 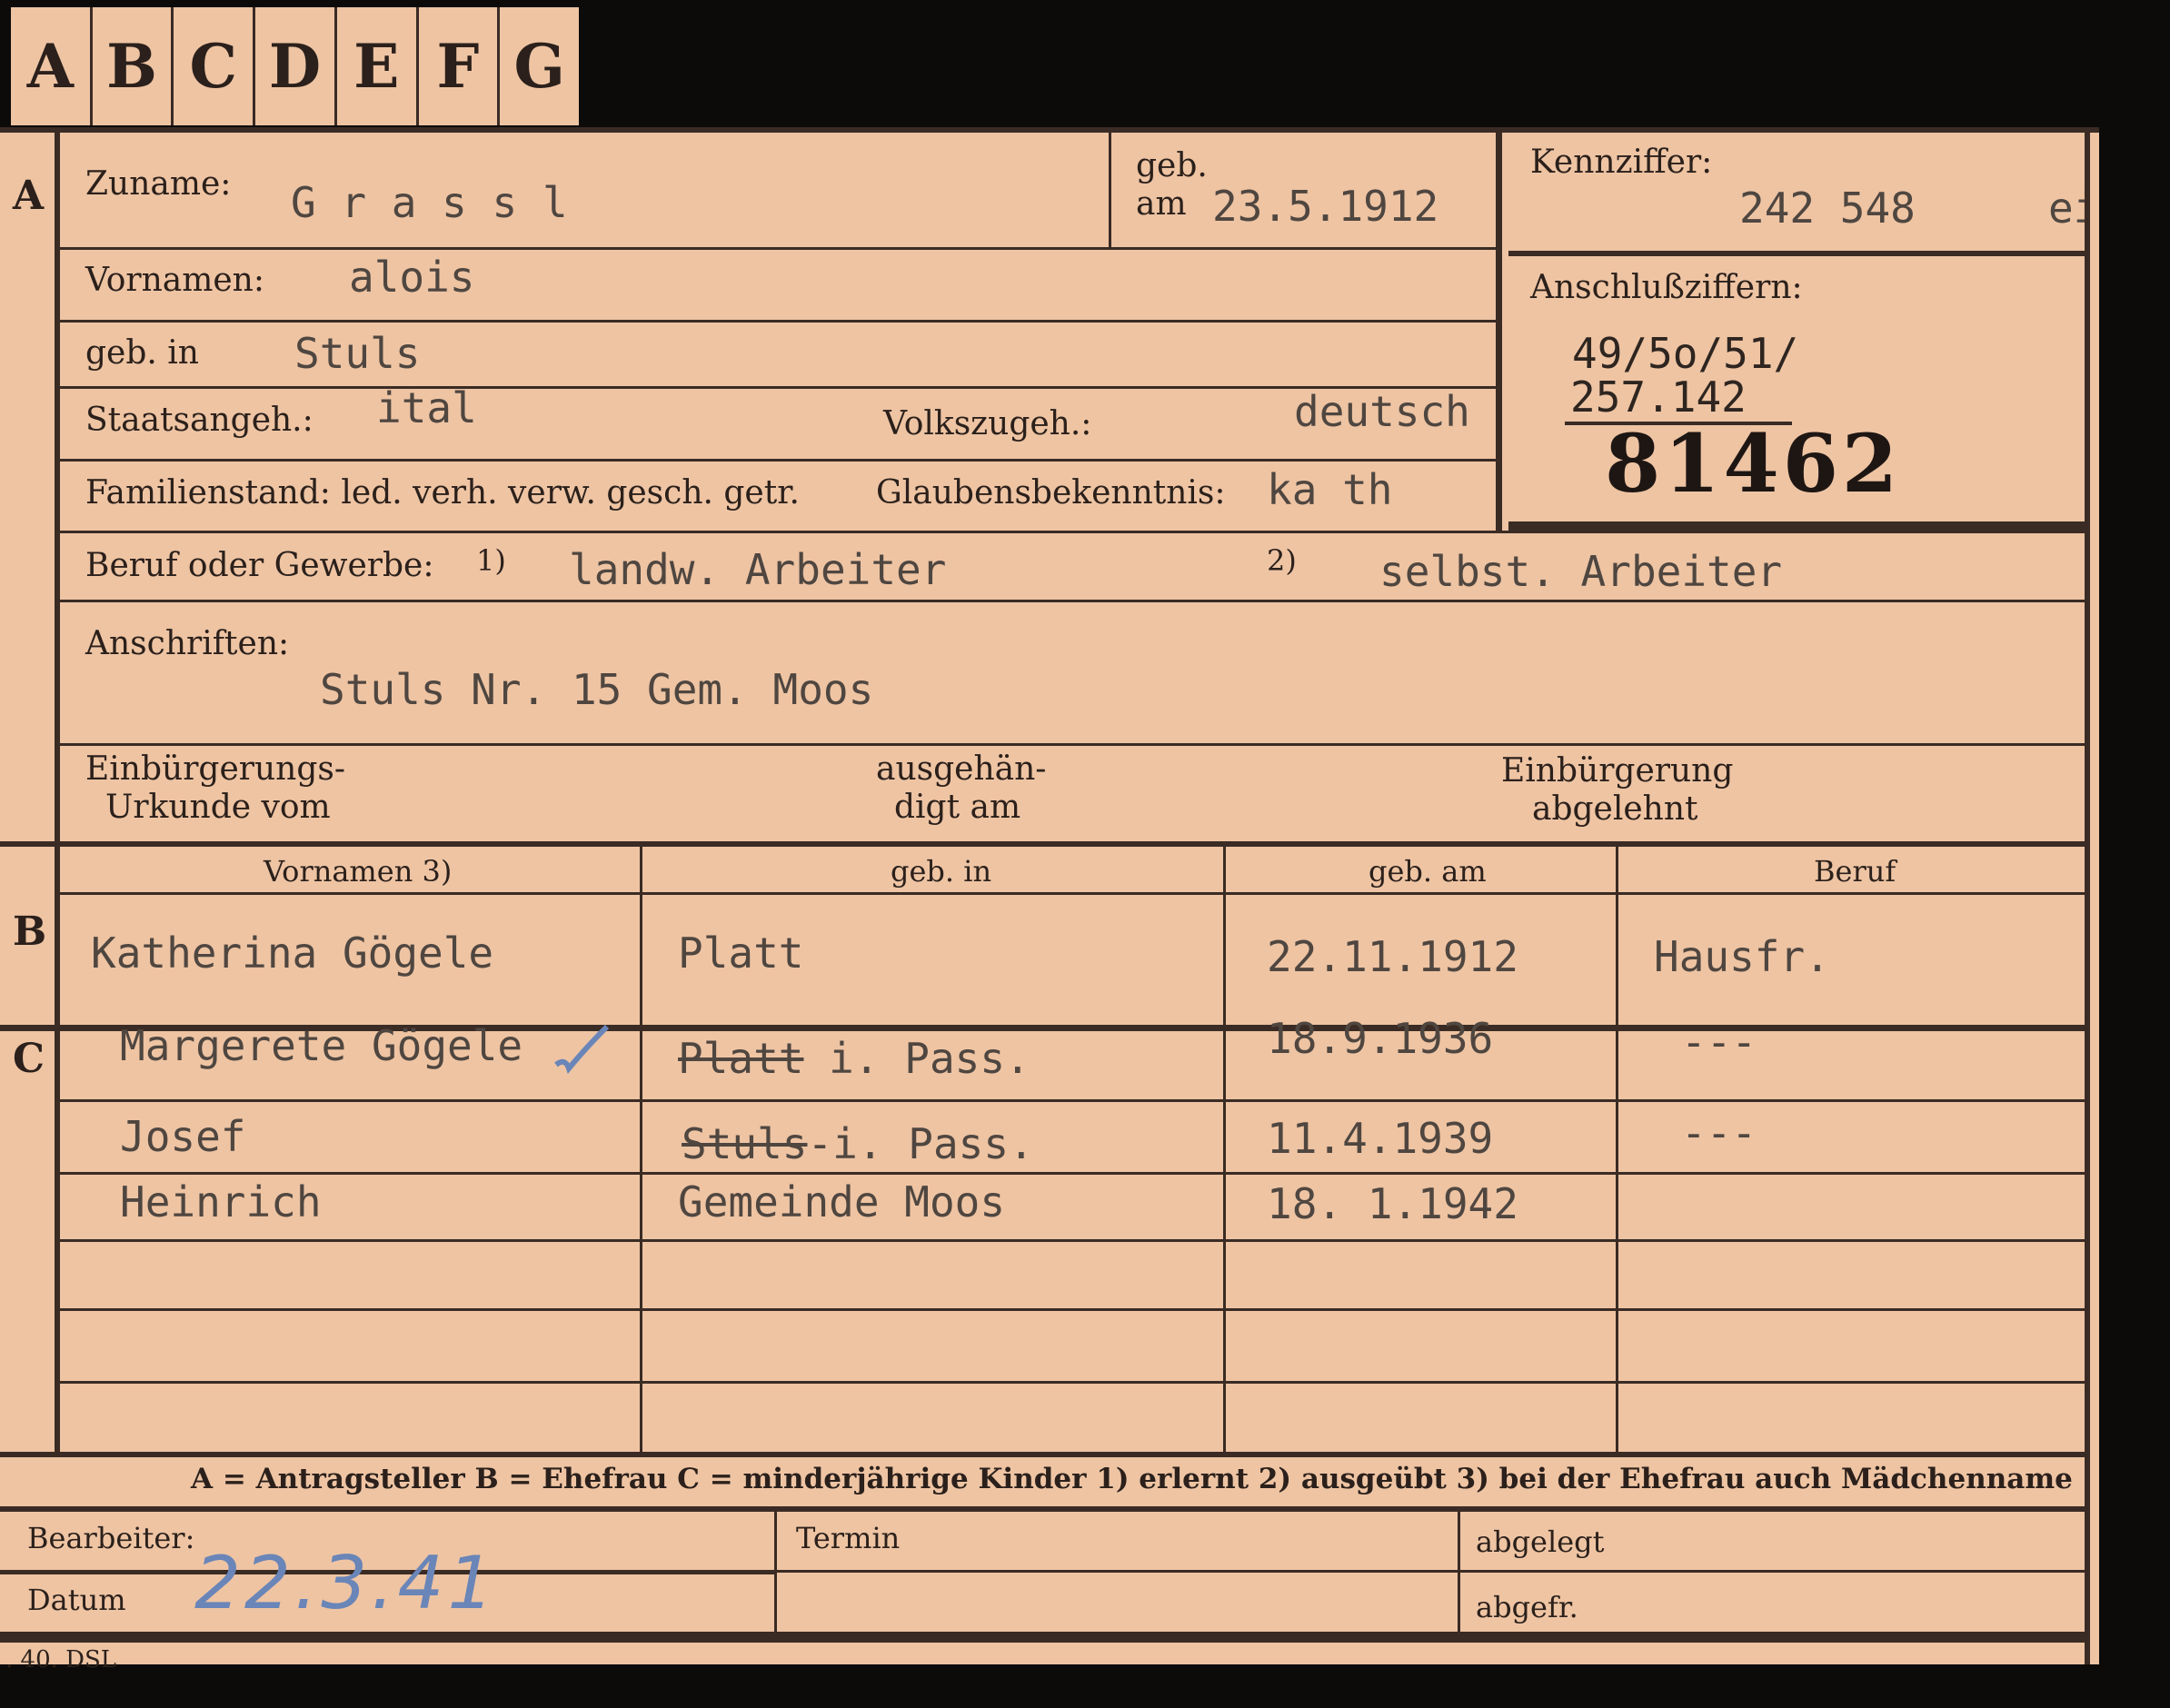 I want to click on connecting-numbers-line-1: 49/5o/51/, so click(x=1685, y=353).